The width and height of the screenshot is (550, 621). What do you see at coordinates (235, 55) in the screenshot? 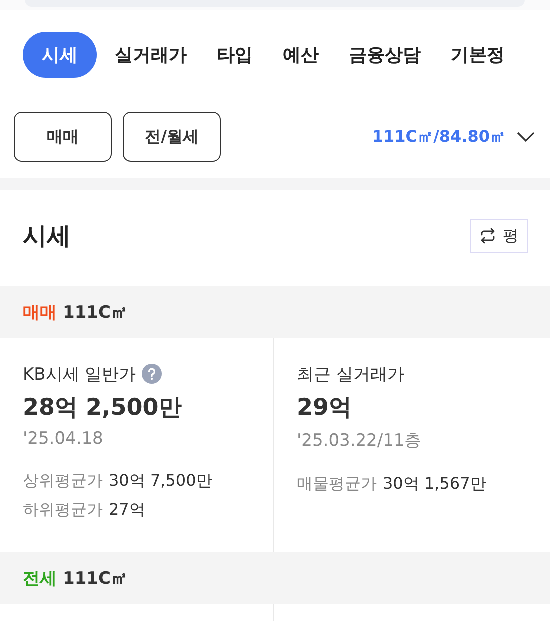
I see `tab: 타입` at bounding box center [235, 55].